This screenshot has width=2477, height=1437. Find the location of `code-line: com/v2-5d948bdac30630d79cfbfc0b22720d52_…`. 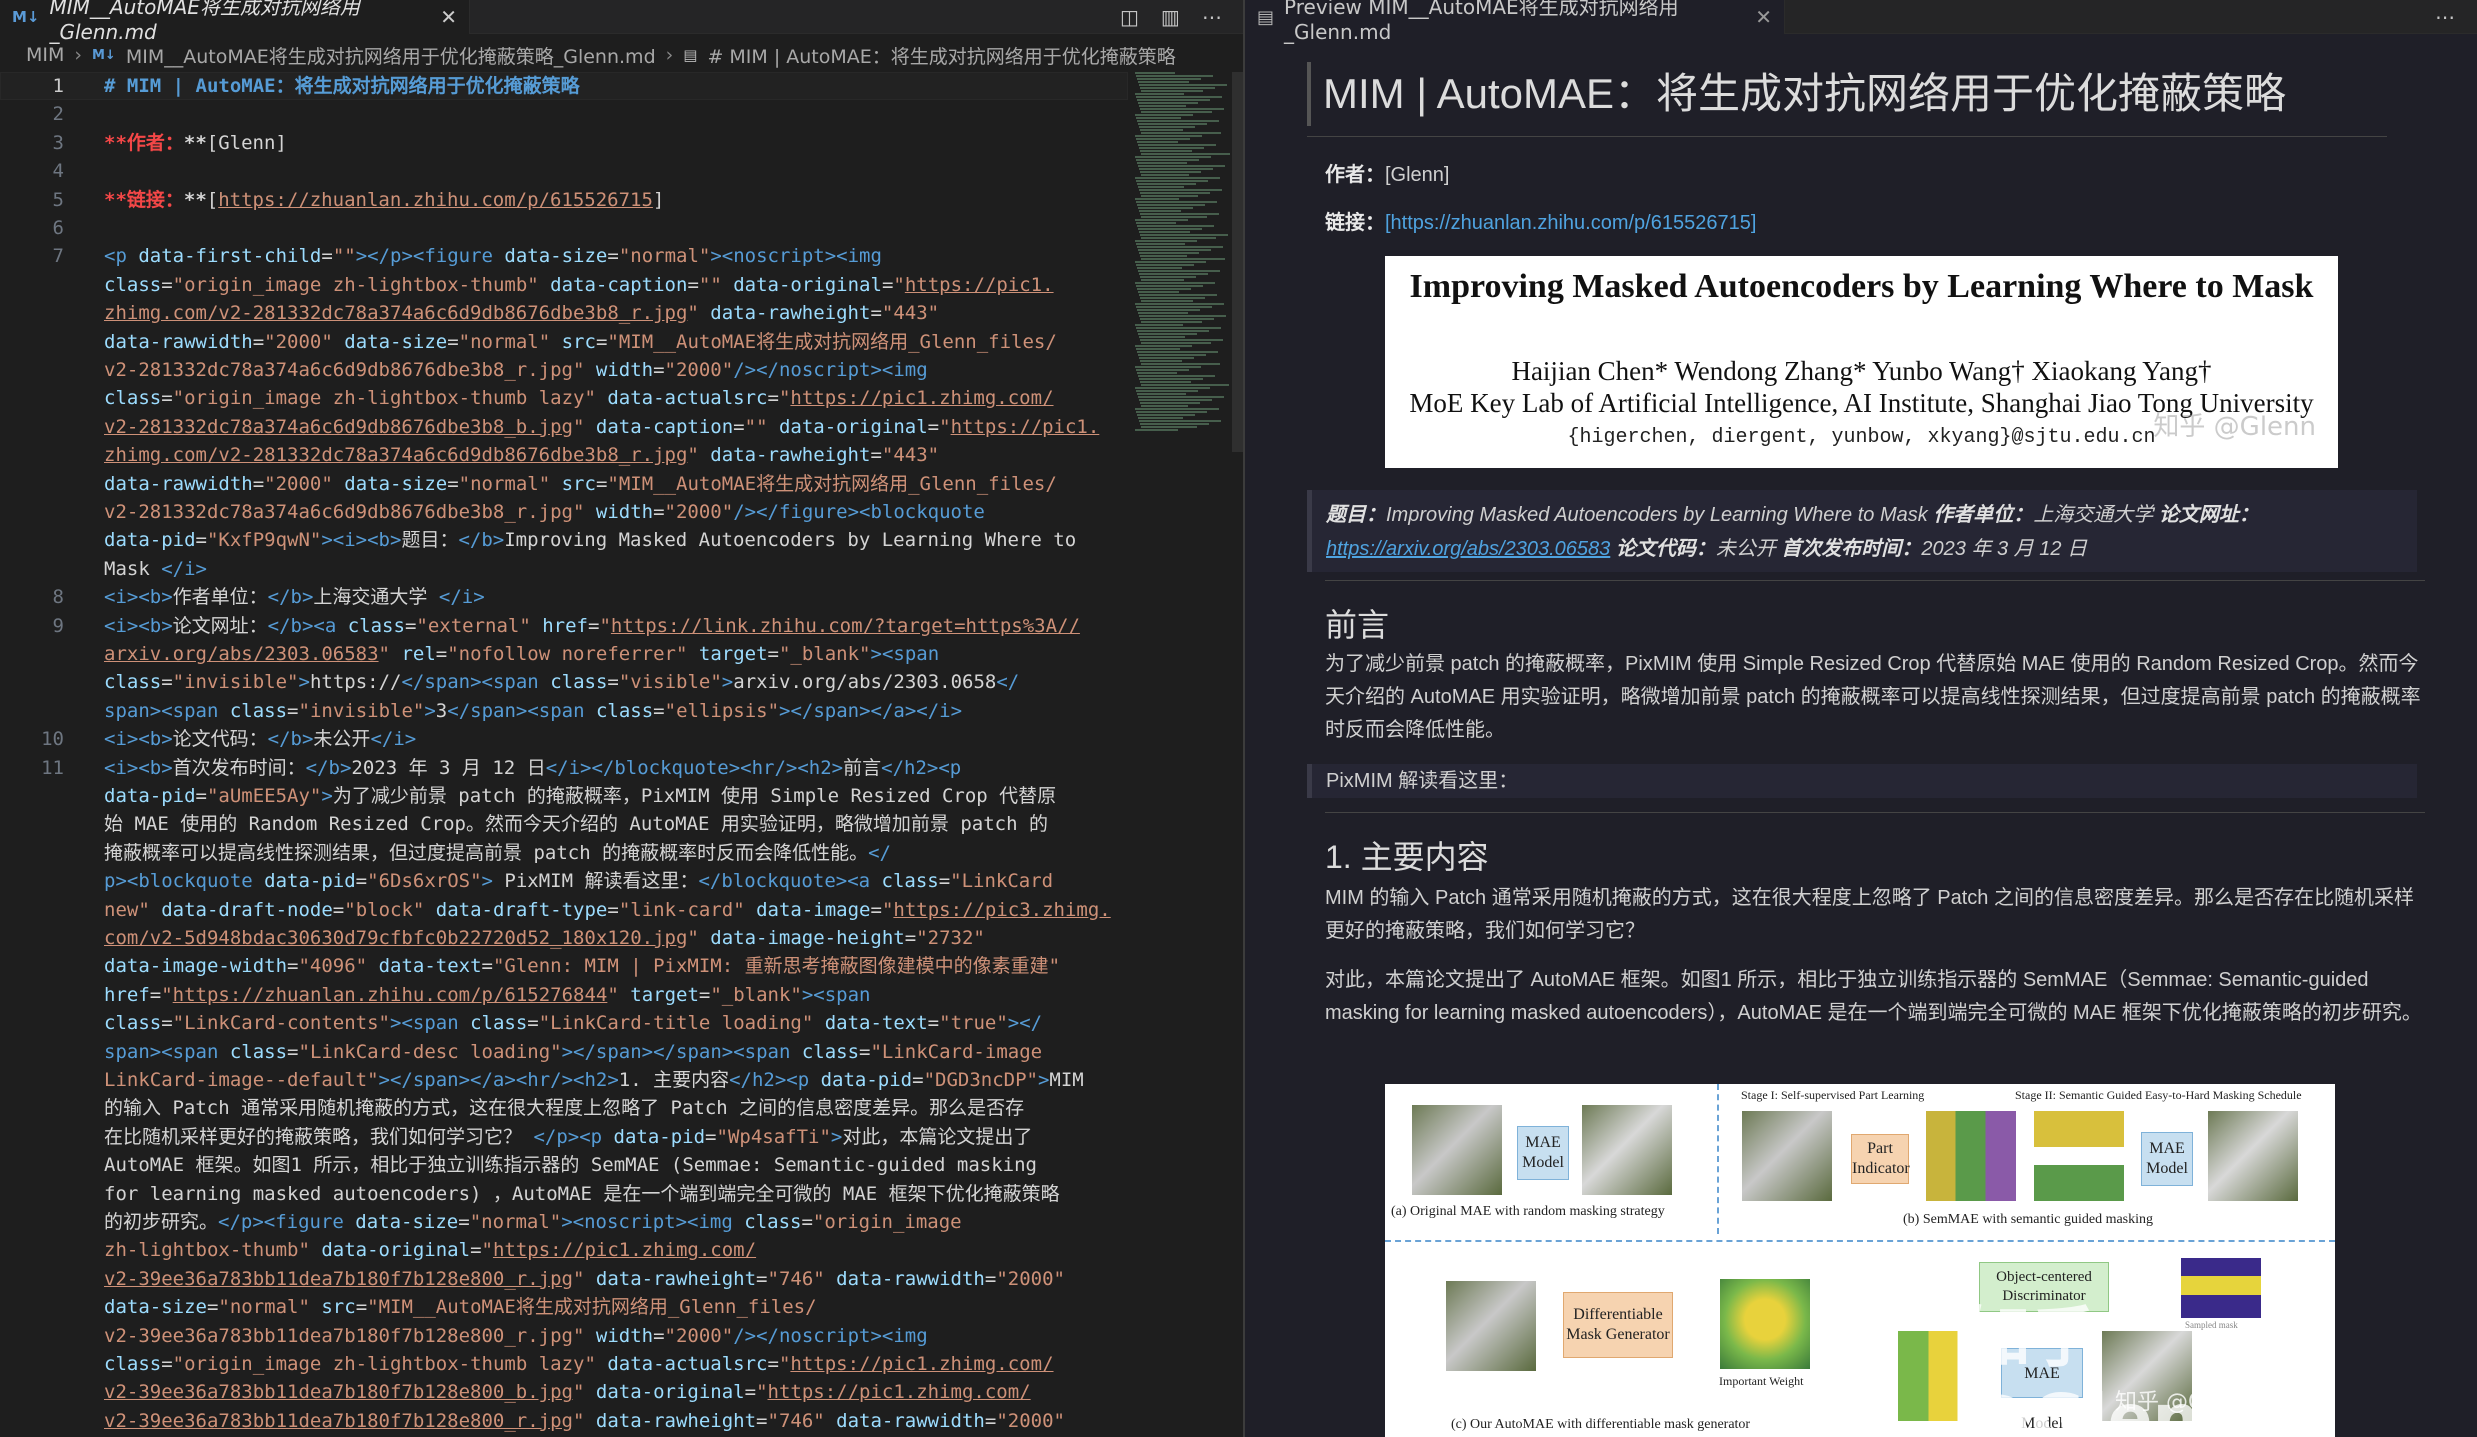

code-line: com/v2-5d948bdac30630d79cfbfc0b22720d52_… is located at coordinates (544, 938).